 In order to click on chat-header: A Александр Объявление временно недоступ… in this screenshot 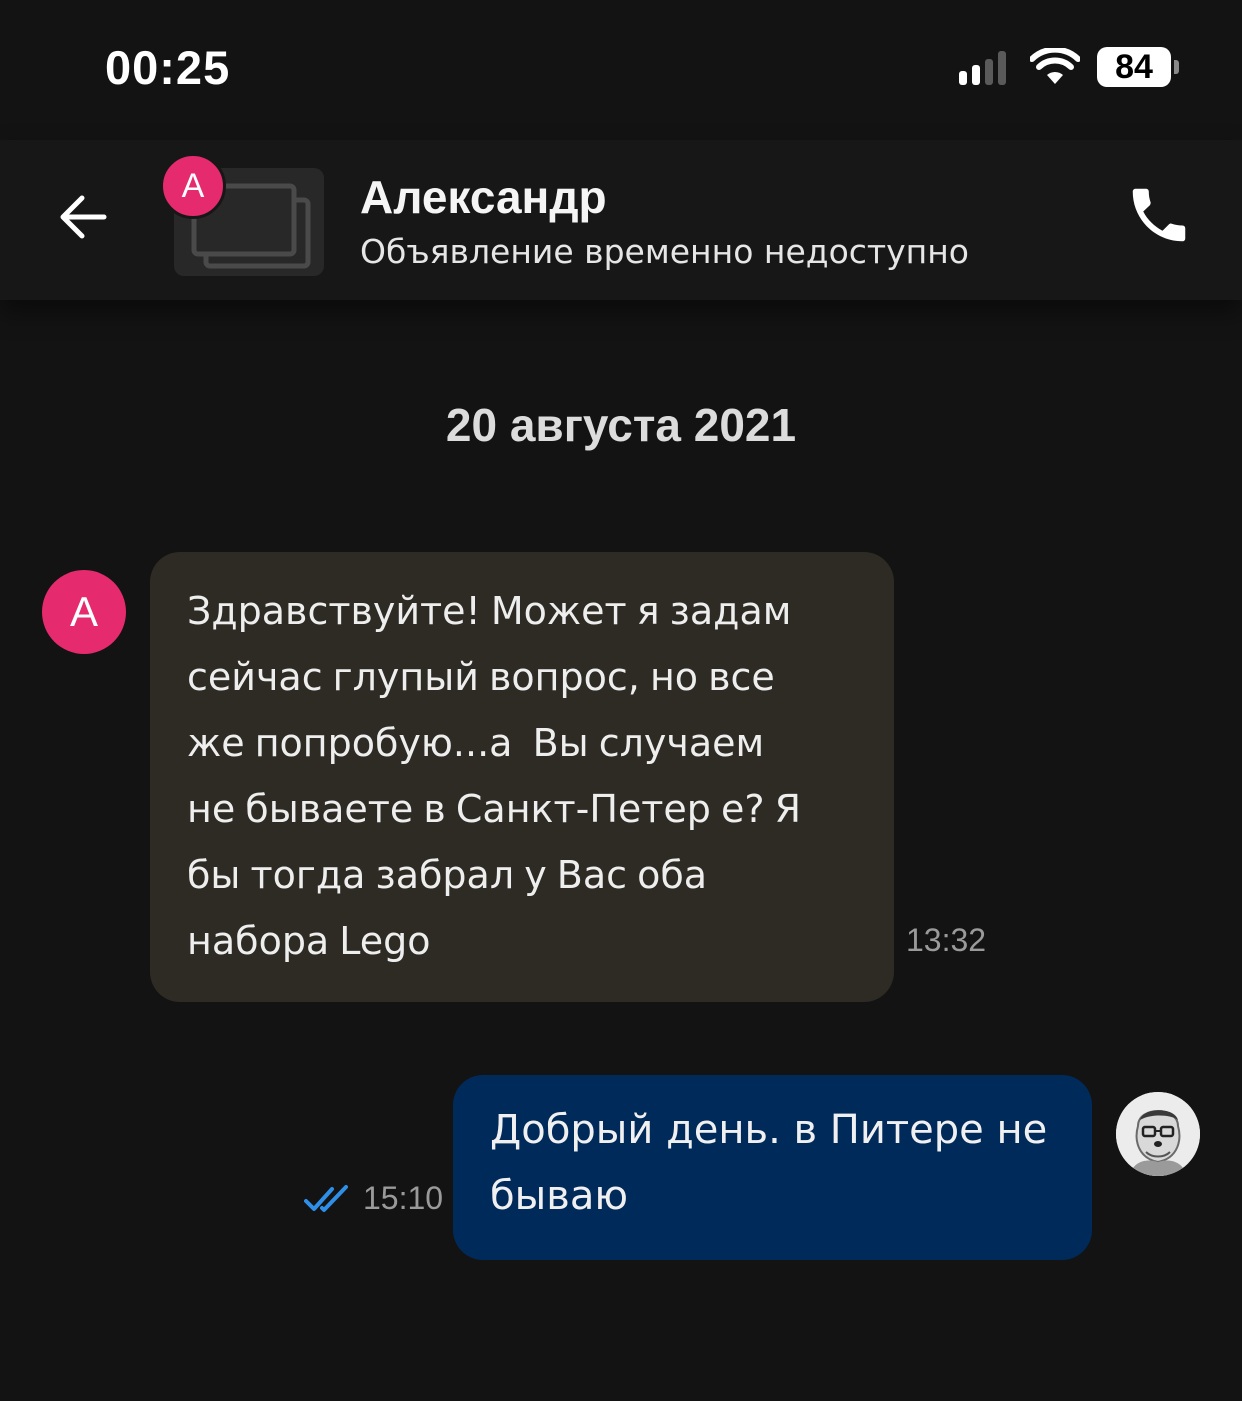, I will do `click(621, 220)`.